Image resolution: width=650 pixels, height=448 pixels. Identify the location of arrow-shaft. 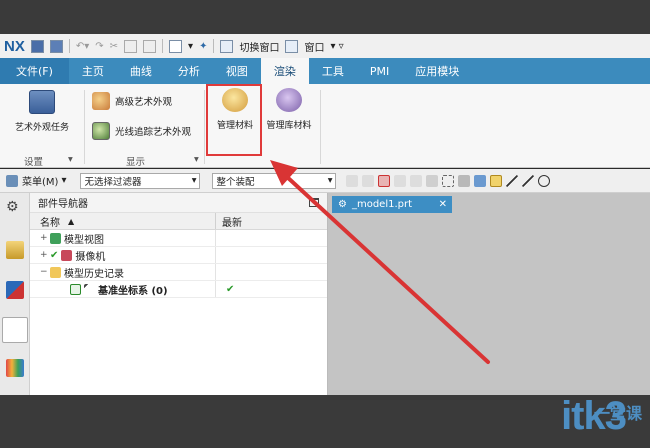
(387, 269).